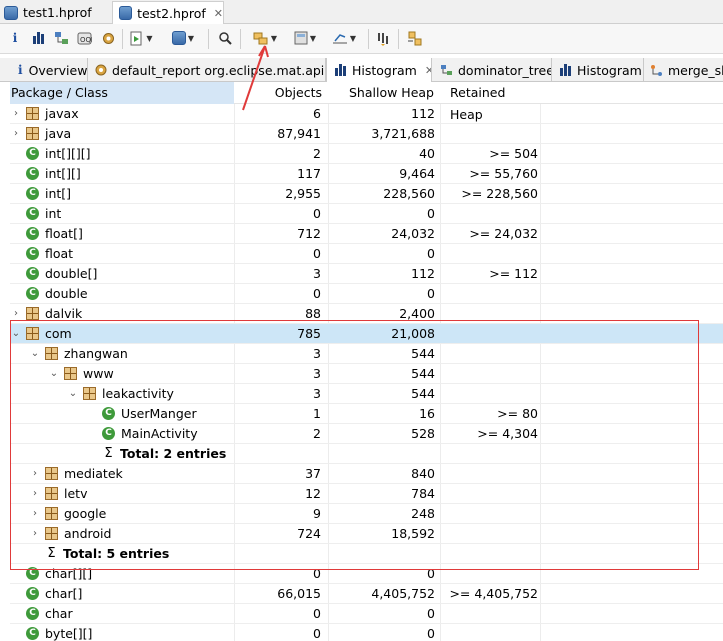 This screenshot has width=723, height=641. Describe the element at coordinates (108, 38) in the screenshot. I see `gear-icon` at that location.